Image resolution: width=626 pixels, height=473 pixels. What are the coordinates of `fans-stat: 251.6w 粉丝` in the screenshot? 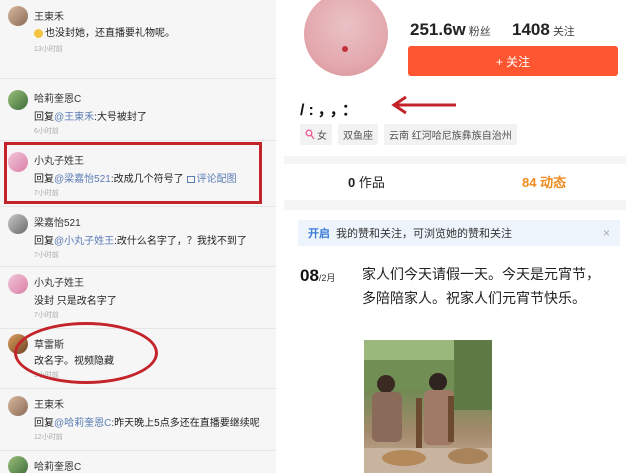 It's located at (450, 30).